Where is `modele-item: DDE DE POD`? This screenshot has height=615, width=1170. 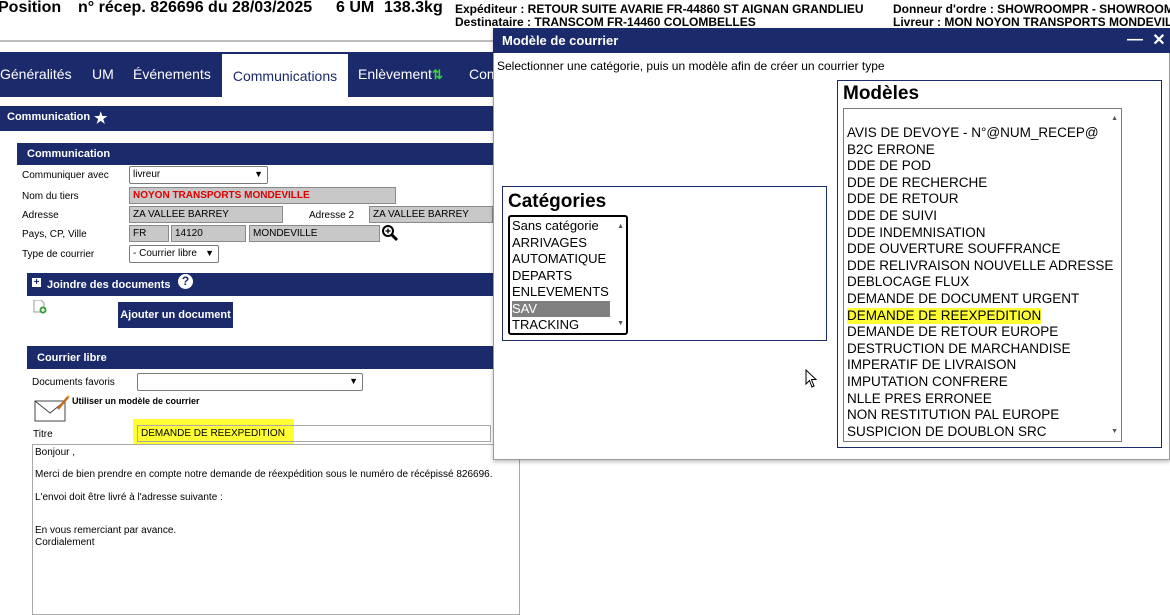
modele-item: DDE DE POD is located at coordinates (889, 166).